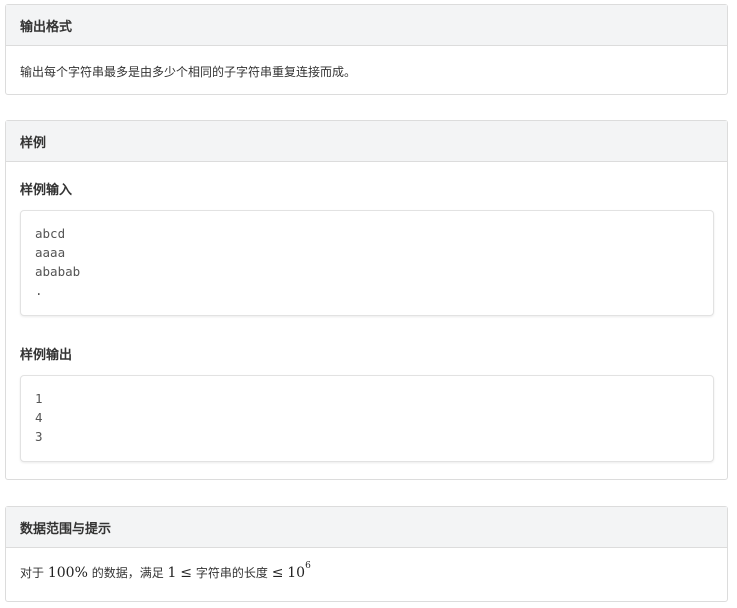 The image size is (737, 608). Describe the element at coordinates (32, 573) in the screenshot. I see `constraints-text-prefix: 对于` at that location.